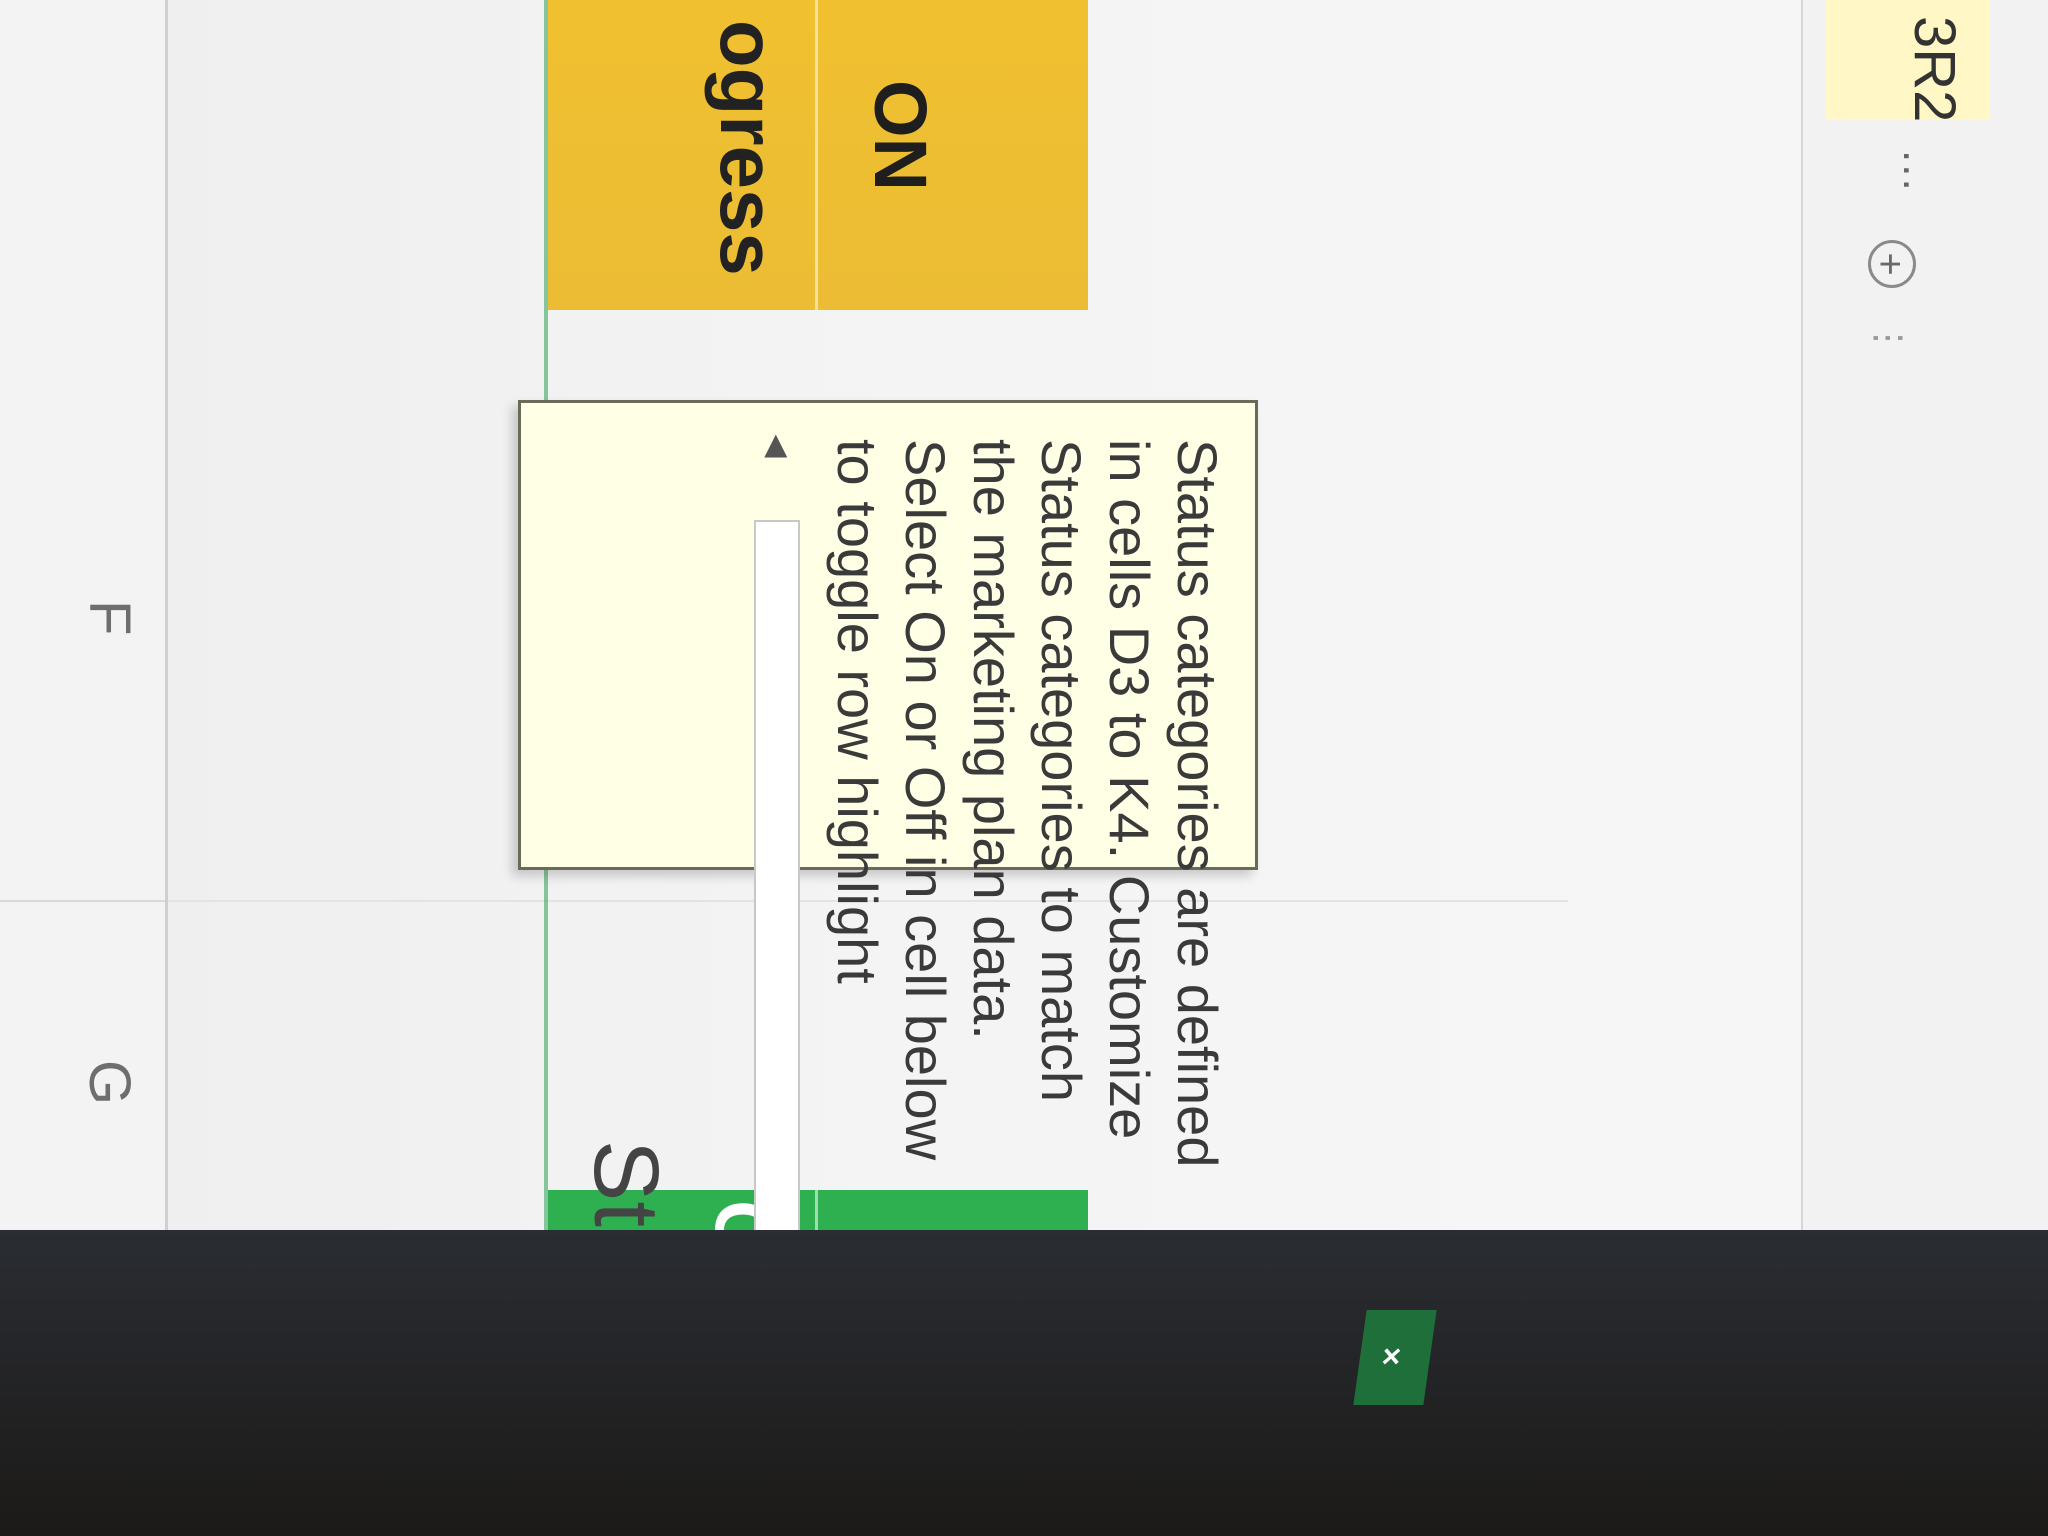 The height and width of the screenshot is (1536, 2048). I want to click on column-header-row, so click(84, 768).